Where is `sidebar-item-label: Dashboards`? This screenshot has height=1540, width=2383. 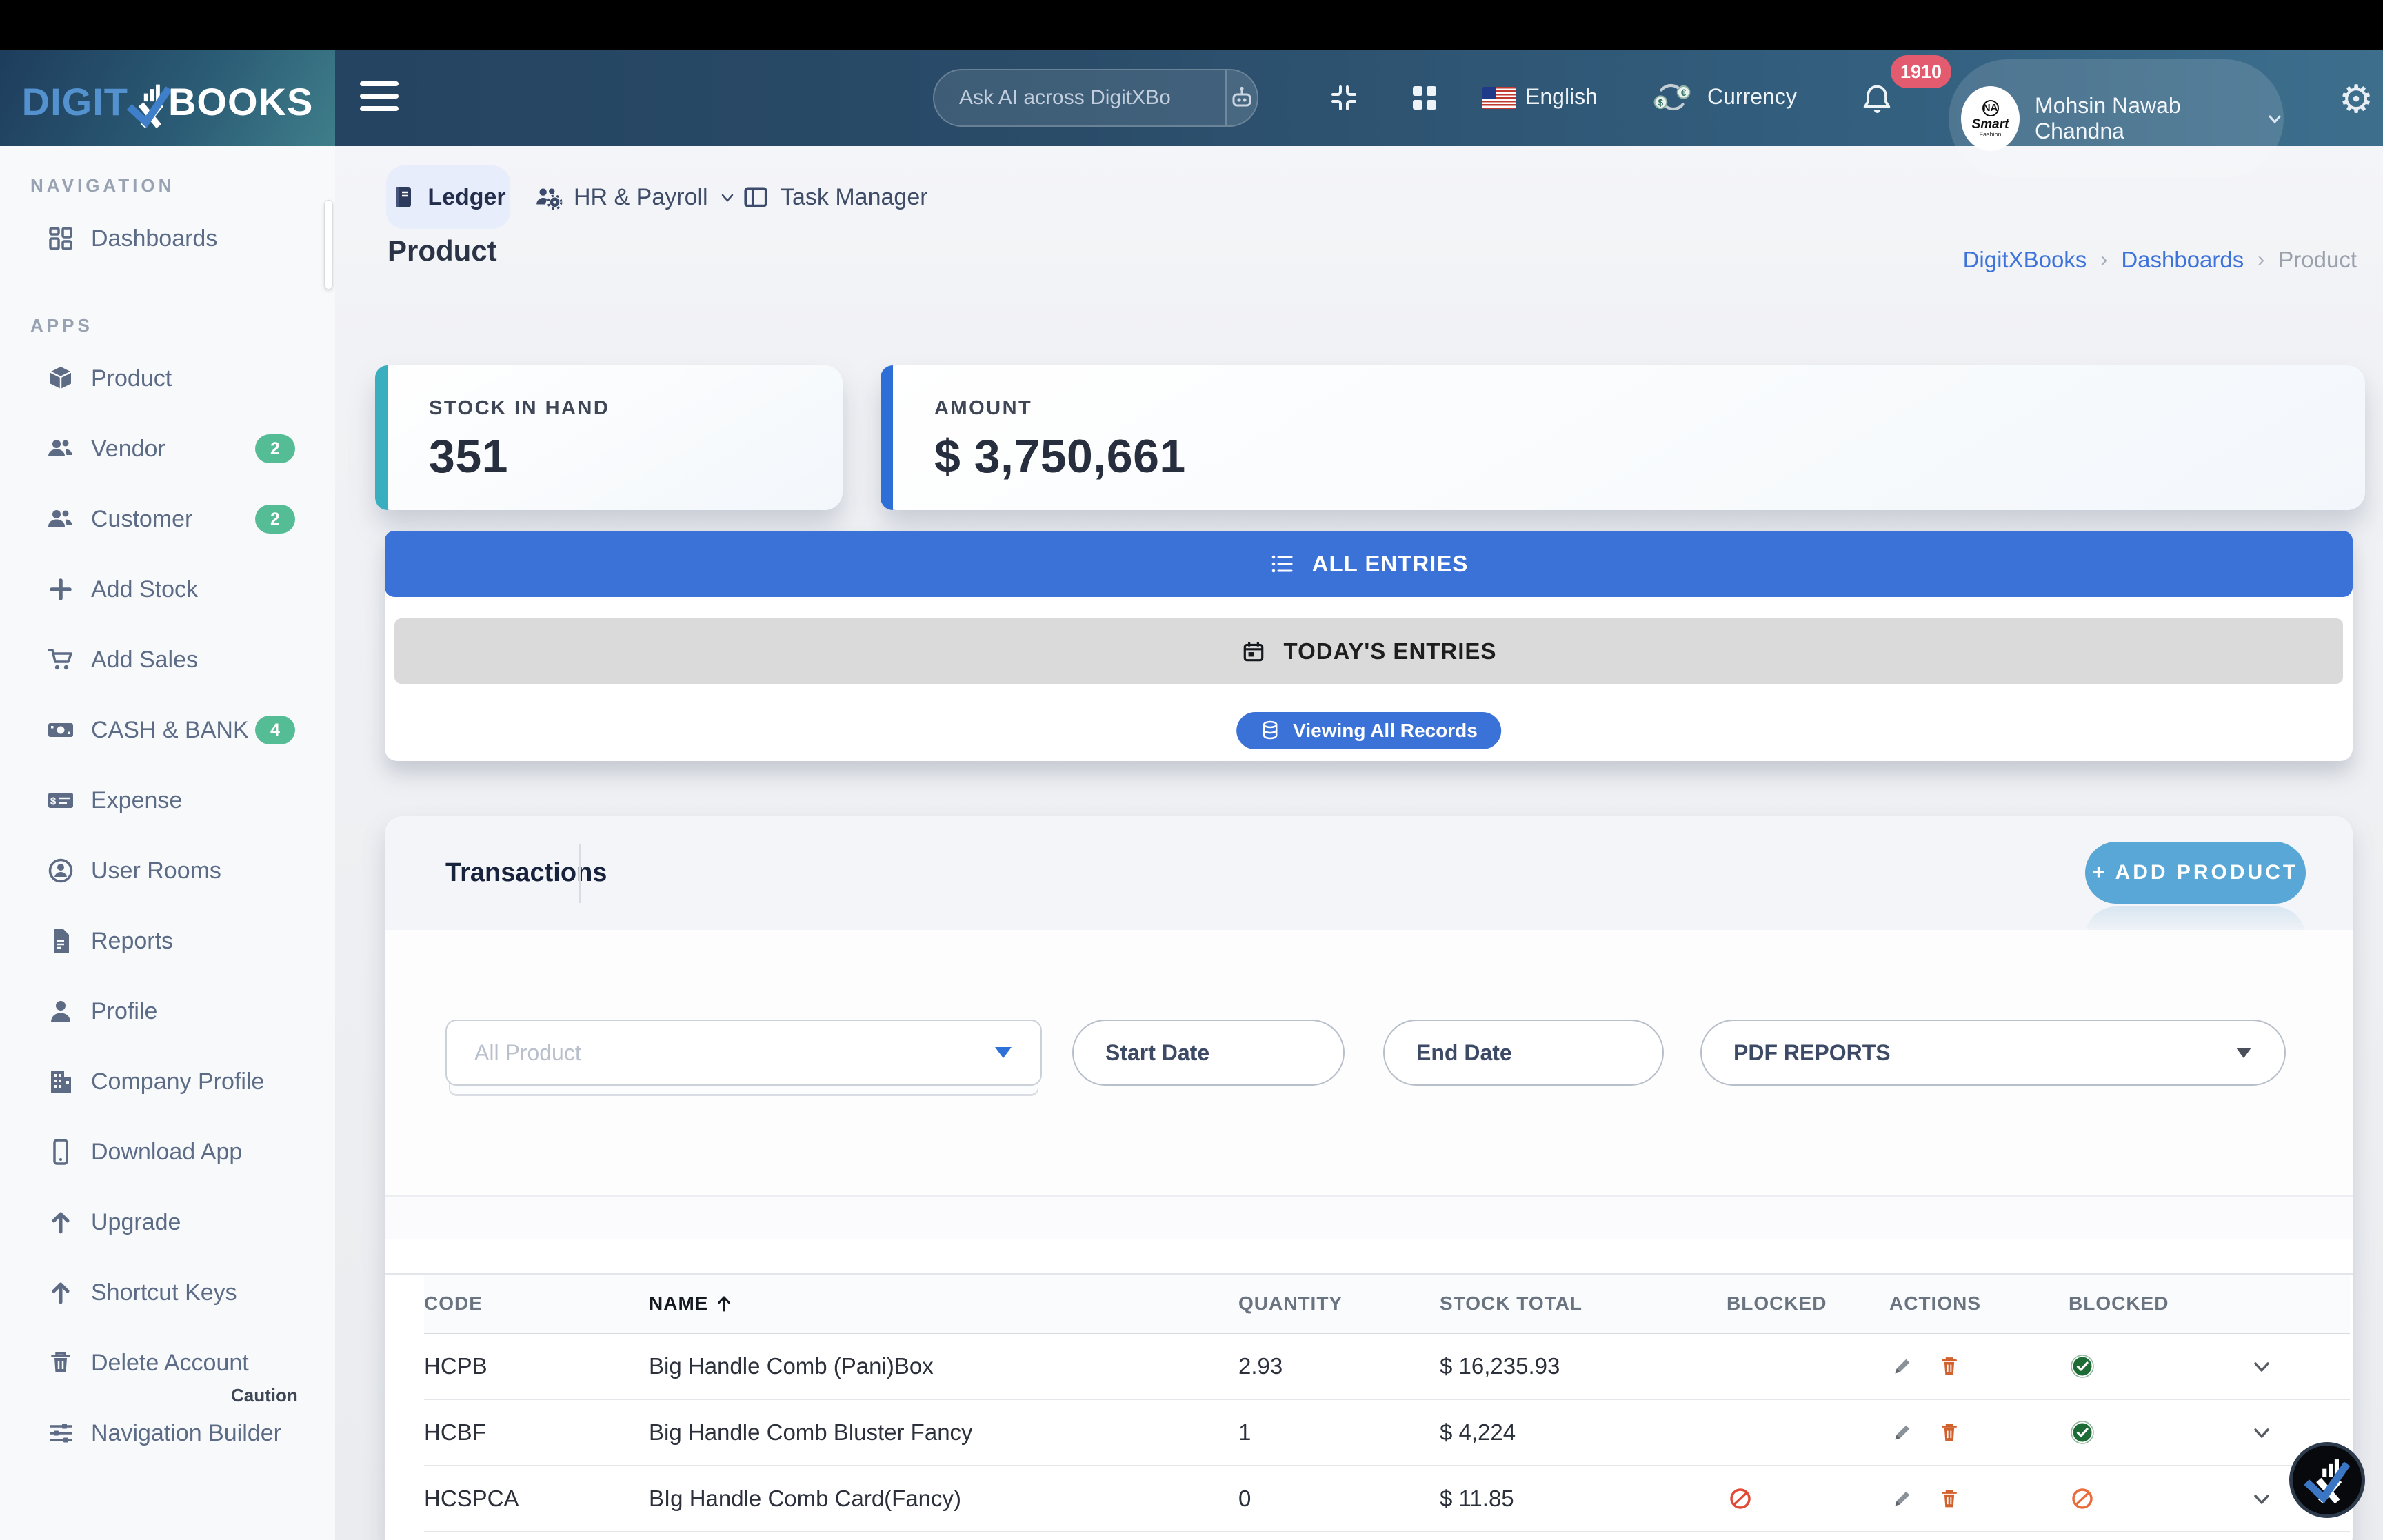
sidebar-item-label: Dashboards is located at coordinates (154, 239).